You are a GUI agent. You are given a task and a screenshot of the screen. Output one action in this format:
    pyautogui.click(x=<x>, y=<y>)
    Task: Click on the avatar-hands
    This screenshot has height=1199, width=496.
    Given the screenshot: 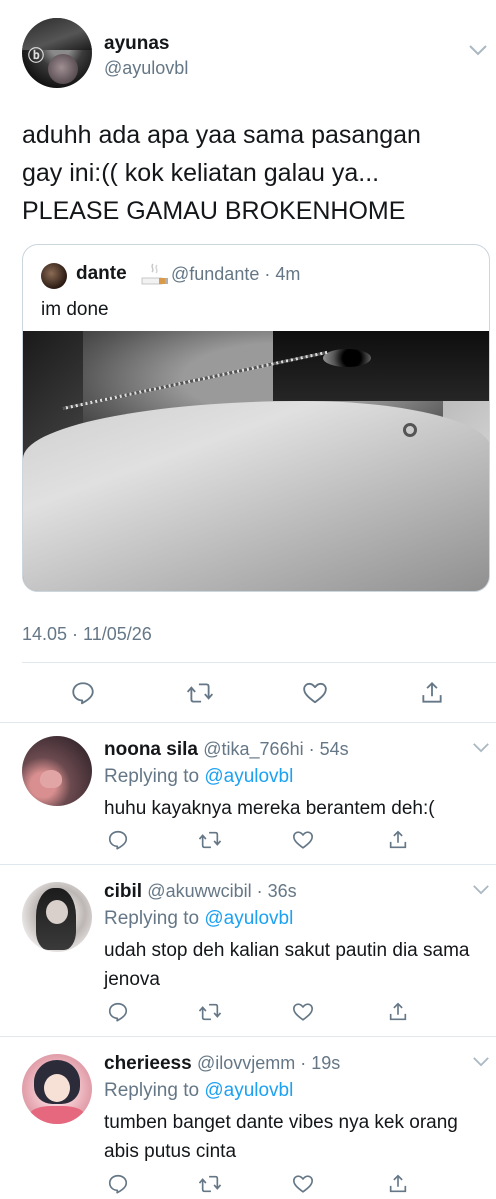 What is the action you would take?
    pyautogui.click(x=51, y=779)
    